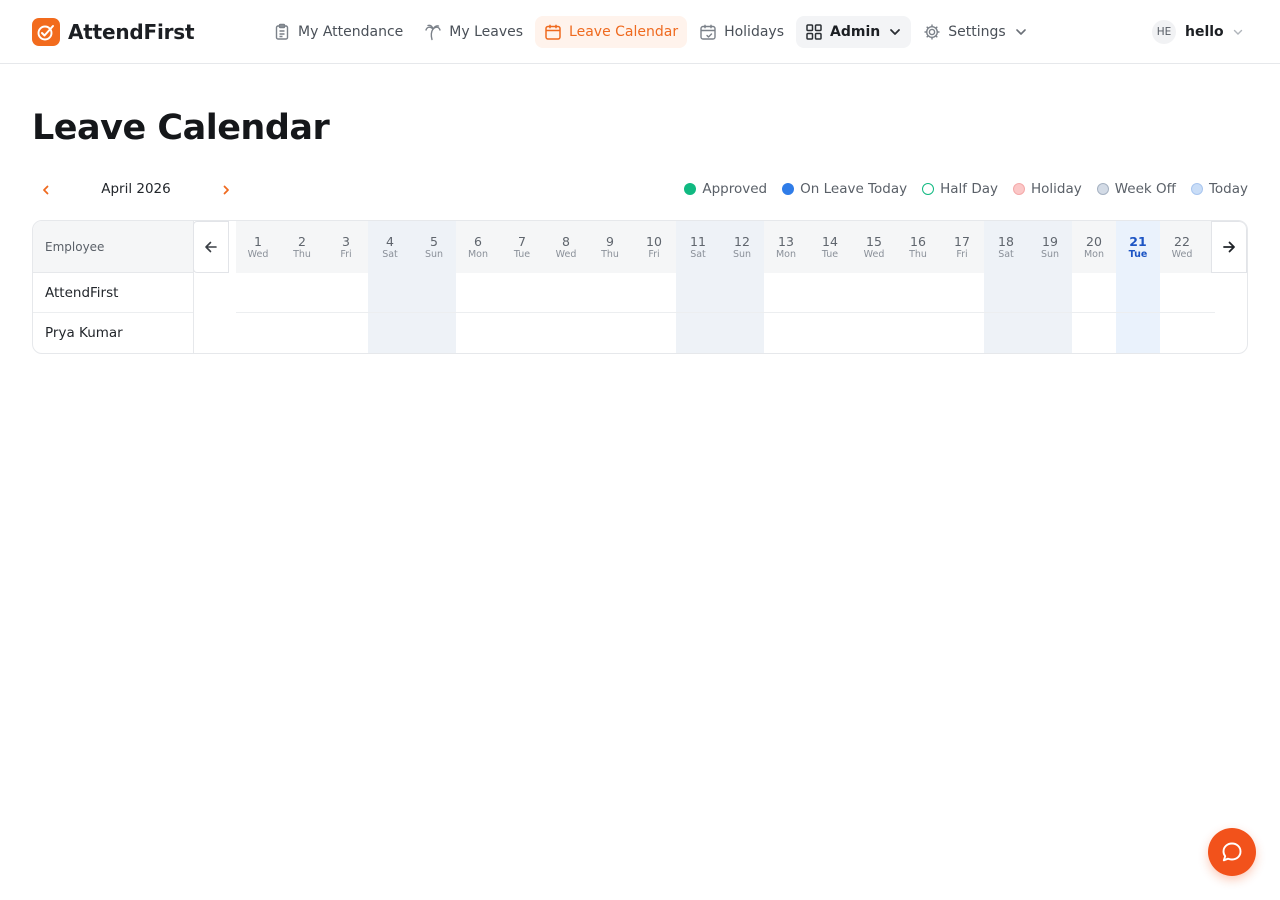 The image size is (1280, 900). I want to click on nav-my-attendance: My Attendance, so click(338, 32).